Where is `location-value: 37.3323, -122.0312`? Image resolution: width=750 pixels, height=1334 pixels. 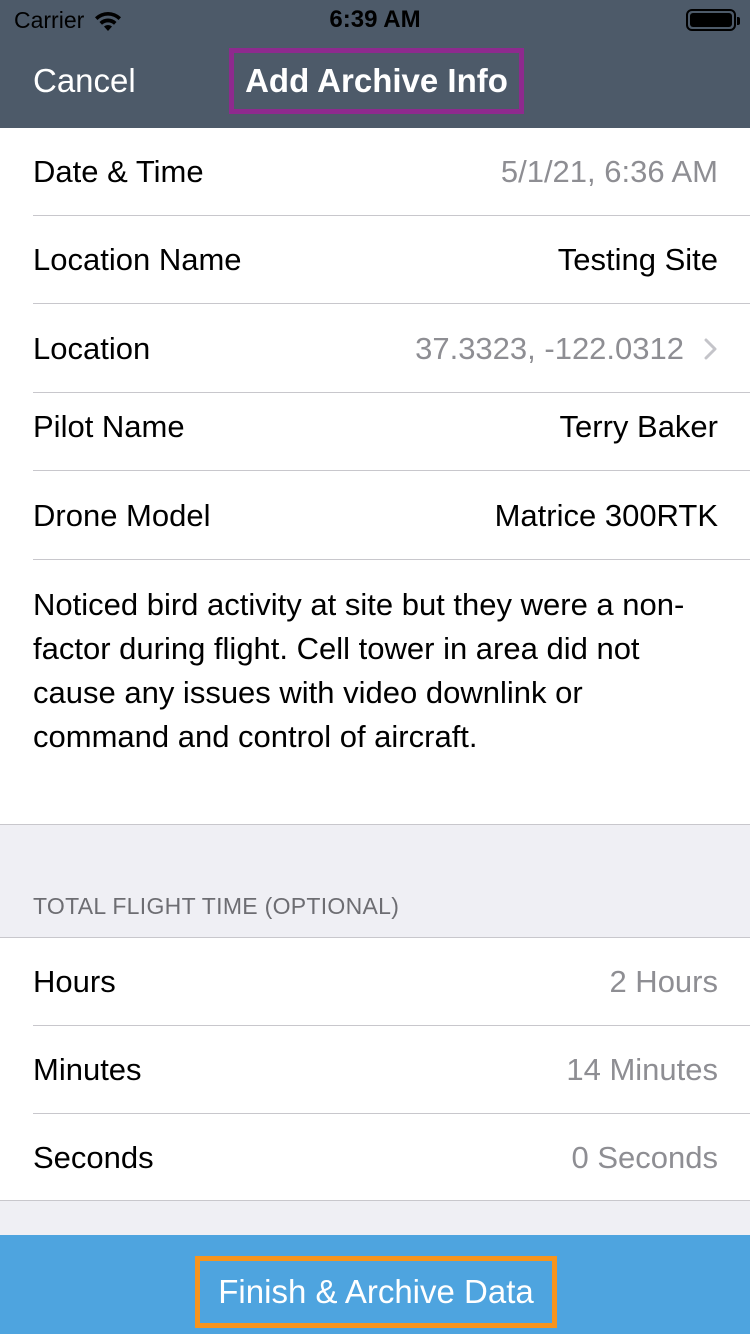 location-value: 37.3323, -122.0312 is located at coordinates (549, 348).